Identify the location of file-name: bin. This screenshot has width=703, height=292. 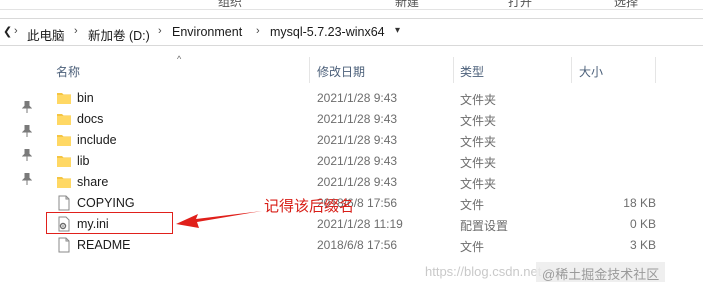
(85, 98).